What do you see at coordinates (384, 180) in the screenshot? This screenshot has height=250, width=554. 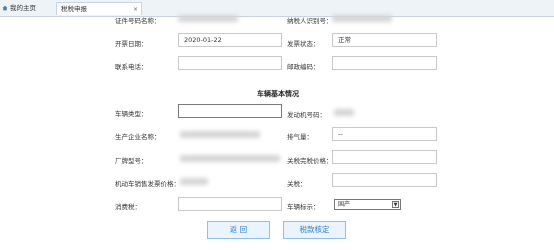 I see `customs-duty-field` at bounding box center [384, 180].